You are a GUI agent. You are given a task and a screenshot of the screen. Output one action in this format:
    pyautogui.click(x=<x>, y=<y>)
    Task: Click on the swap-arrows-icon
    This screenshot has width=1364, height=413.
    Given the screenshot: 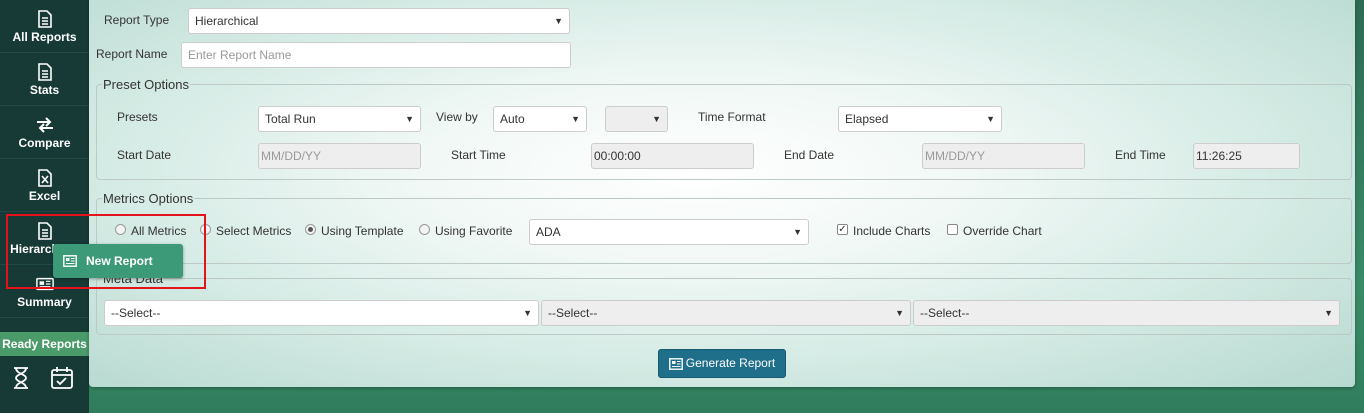 What is the action you would take?
    pyautogui.click(x=44, y=125)
    